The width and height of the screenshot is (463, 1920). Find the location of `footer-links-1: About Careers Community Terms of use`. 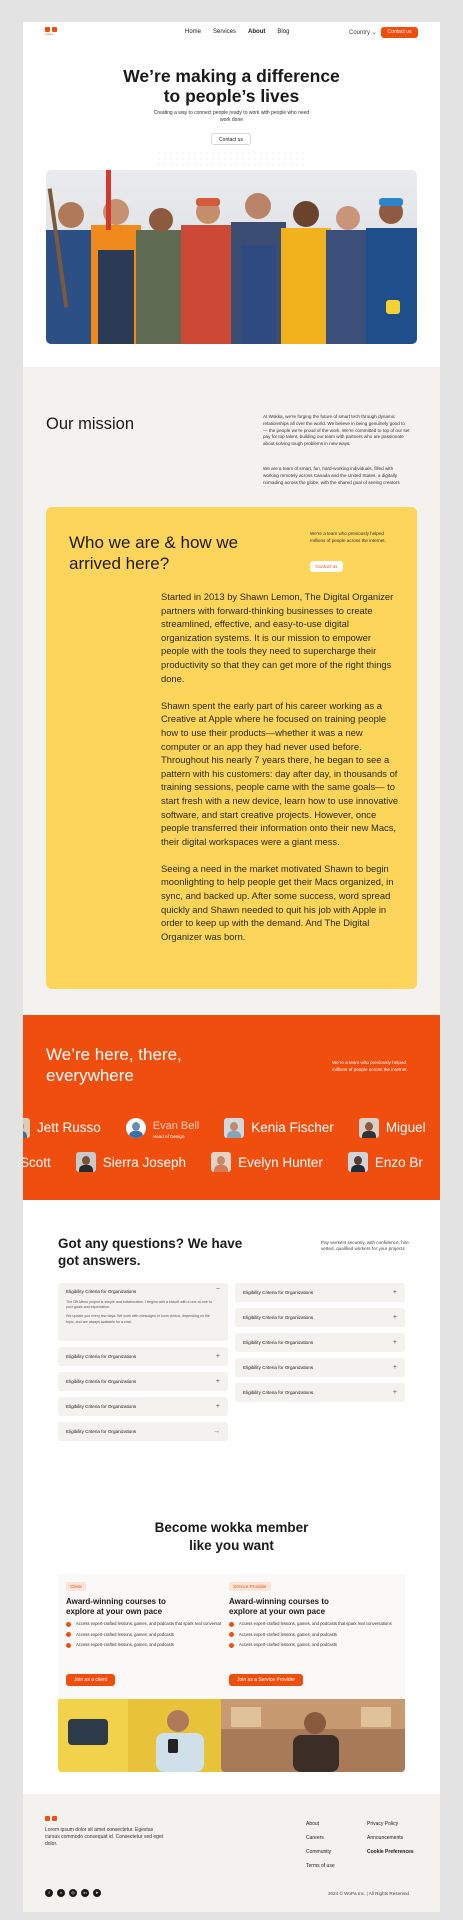

footer-links-1: About Careers Community Terms of use is located at coordinates (320, 1845).